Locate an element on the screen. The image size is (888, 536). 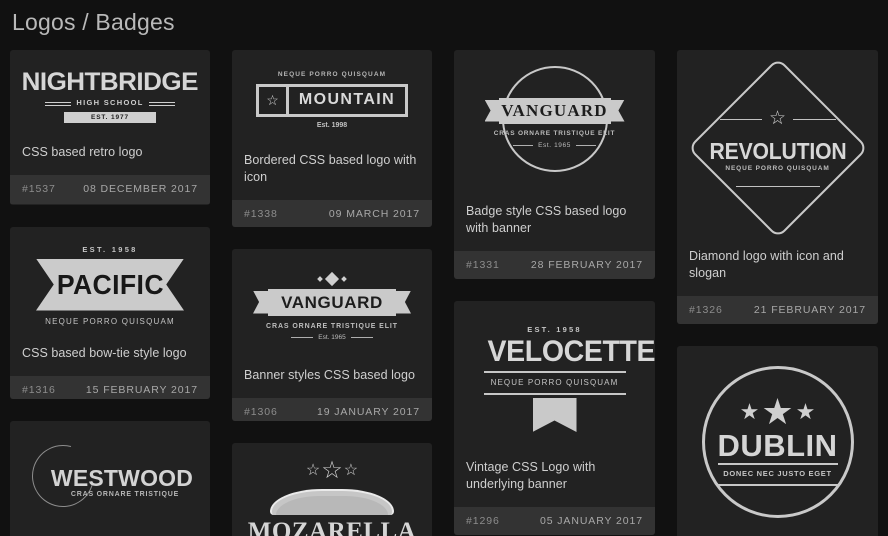
star-outline-icon: ☆ is located at coordinates (777, 118).